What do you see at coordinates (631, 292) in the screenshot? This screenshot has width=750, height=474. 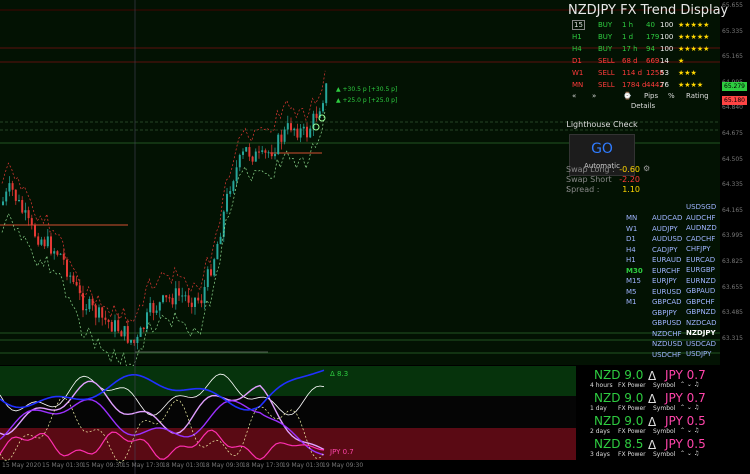 I see `timeframe-button: M5` at bounding box center [631, 292].